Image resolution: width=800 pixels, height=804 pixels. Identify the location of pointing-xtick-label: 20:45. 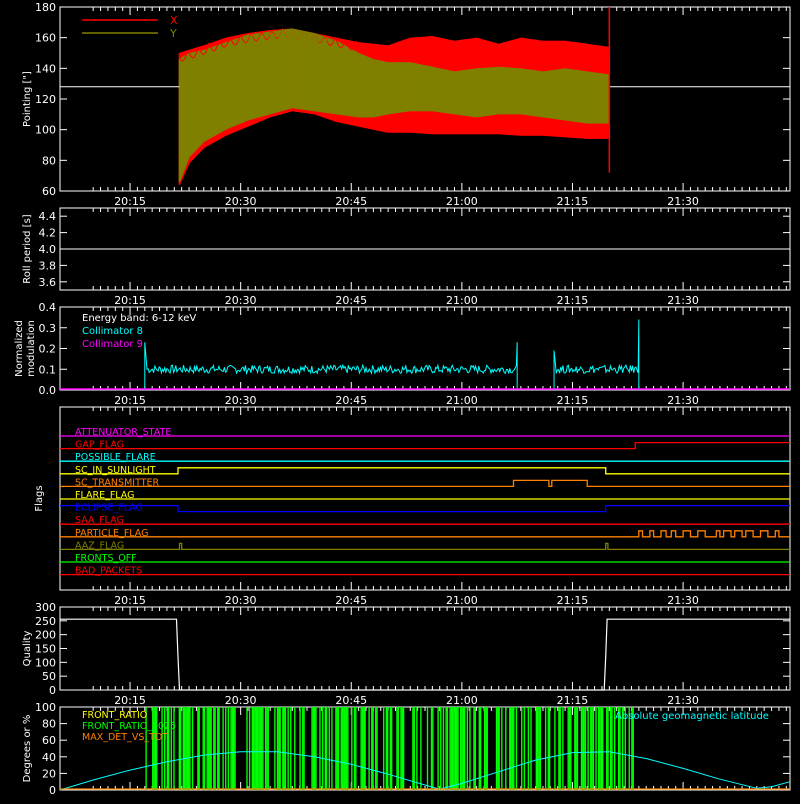
(351, 201).